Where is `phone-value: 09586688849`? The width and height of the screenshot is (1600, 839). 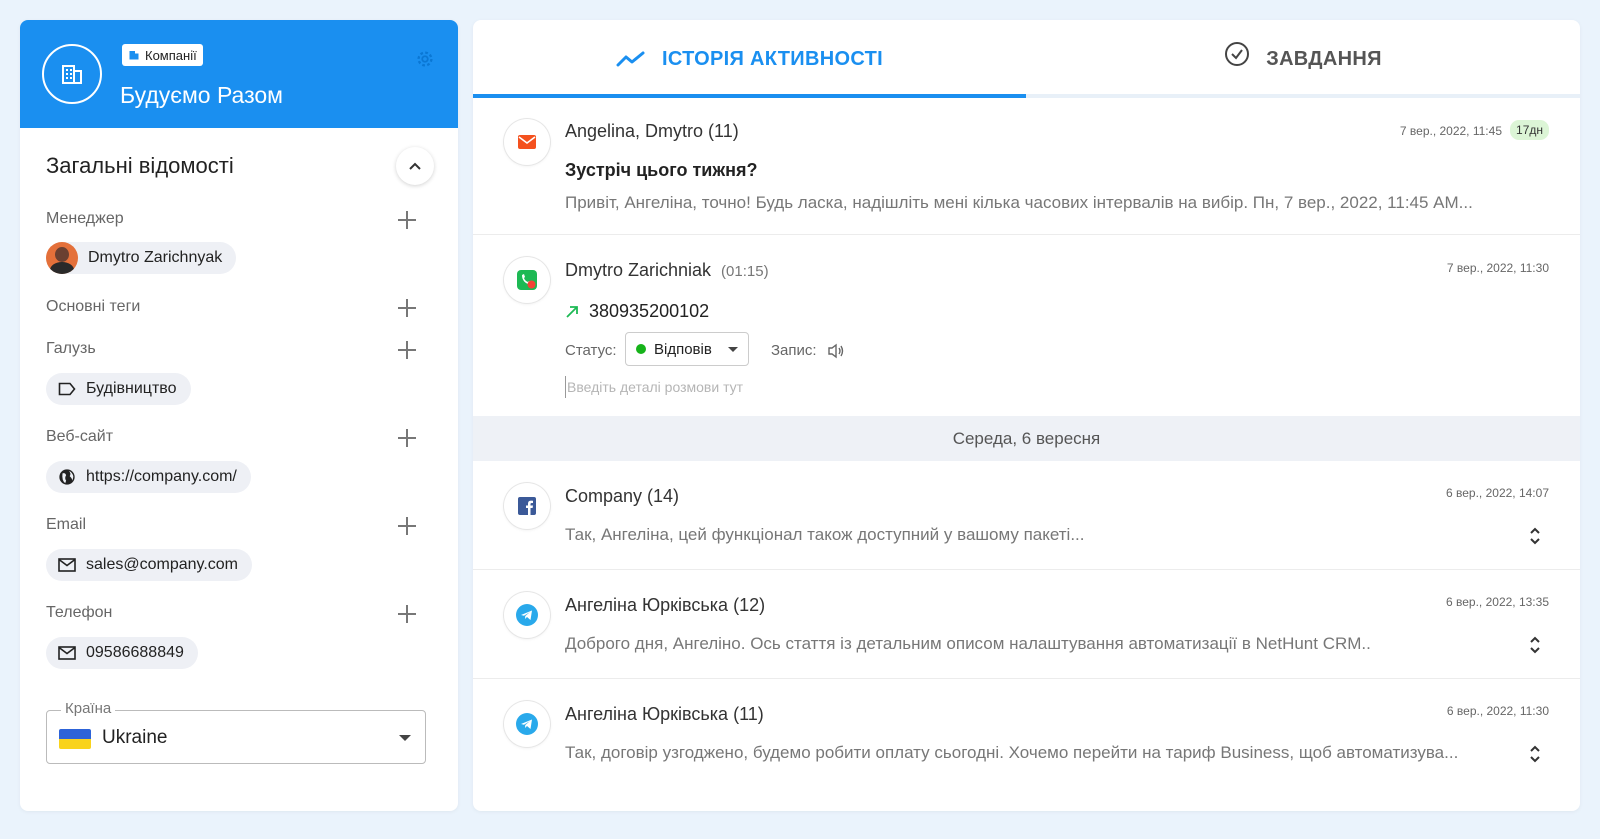
phone-value: 09586688849 is located at coordinates (135, 652).